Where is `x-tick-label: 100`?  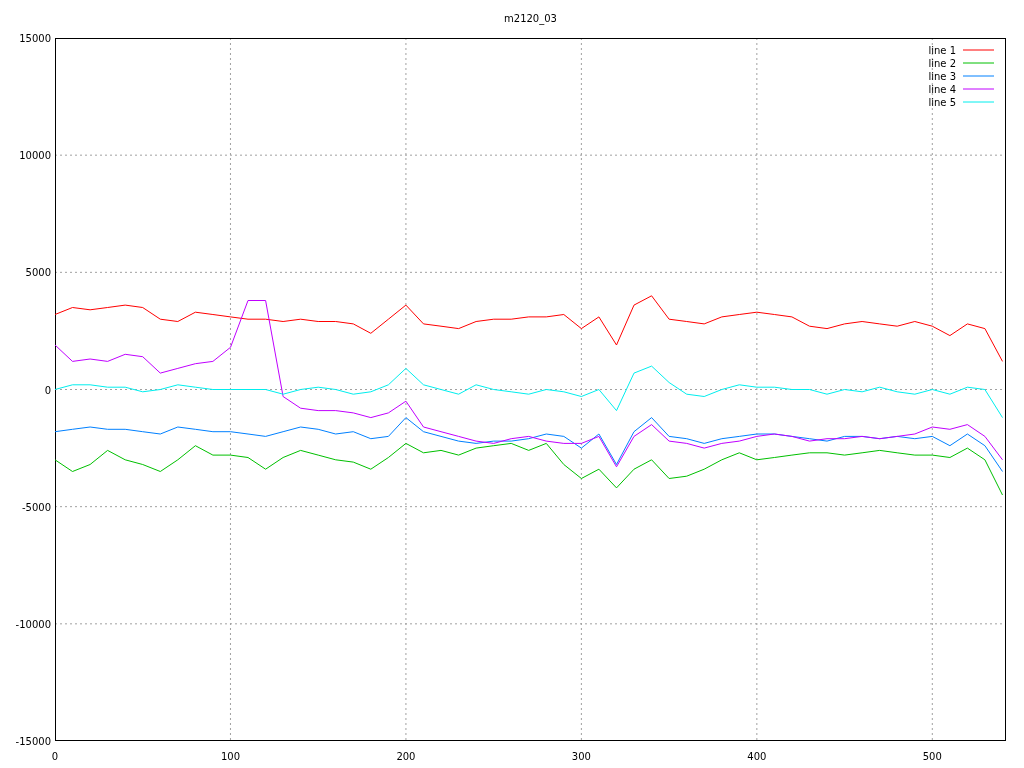
x-tick-label: 100 is located at coordinates (230, 756).